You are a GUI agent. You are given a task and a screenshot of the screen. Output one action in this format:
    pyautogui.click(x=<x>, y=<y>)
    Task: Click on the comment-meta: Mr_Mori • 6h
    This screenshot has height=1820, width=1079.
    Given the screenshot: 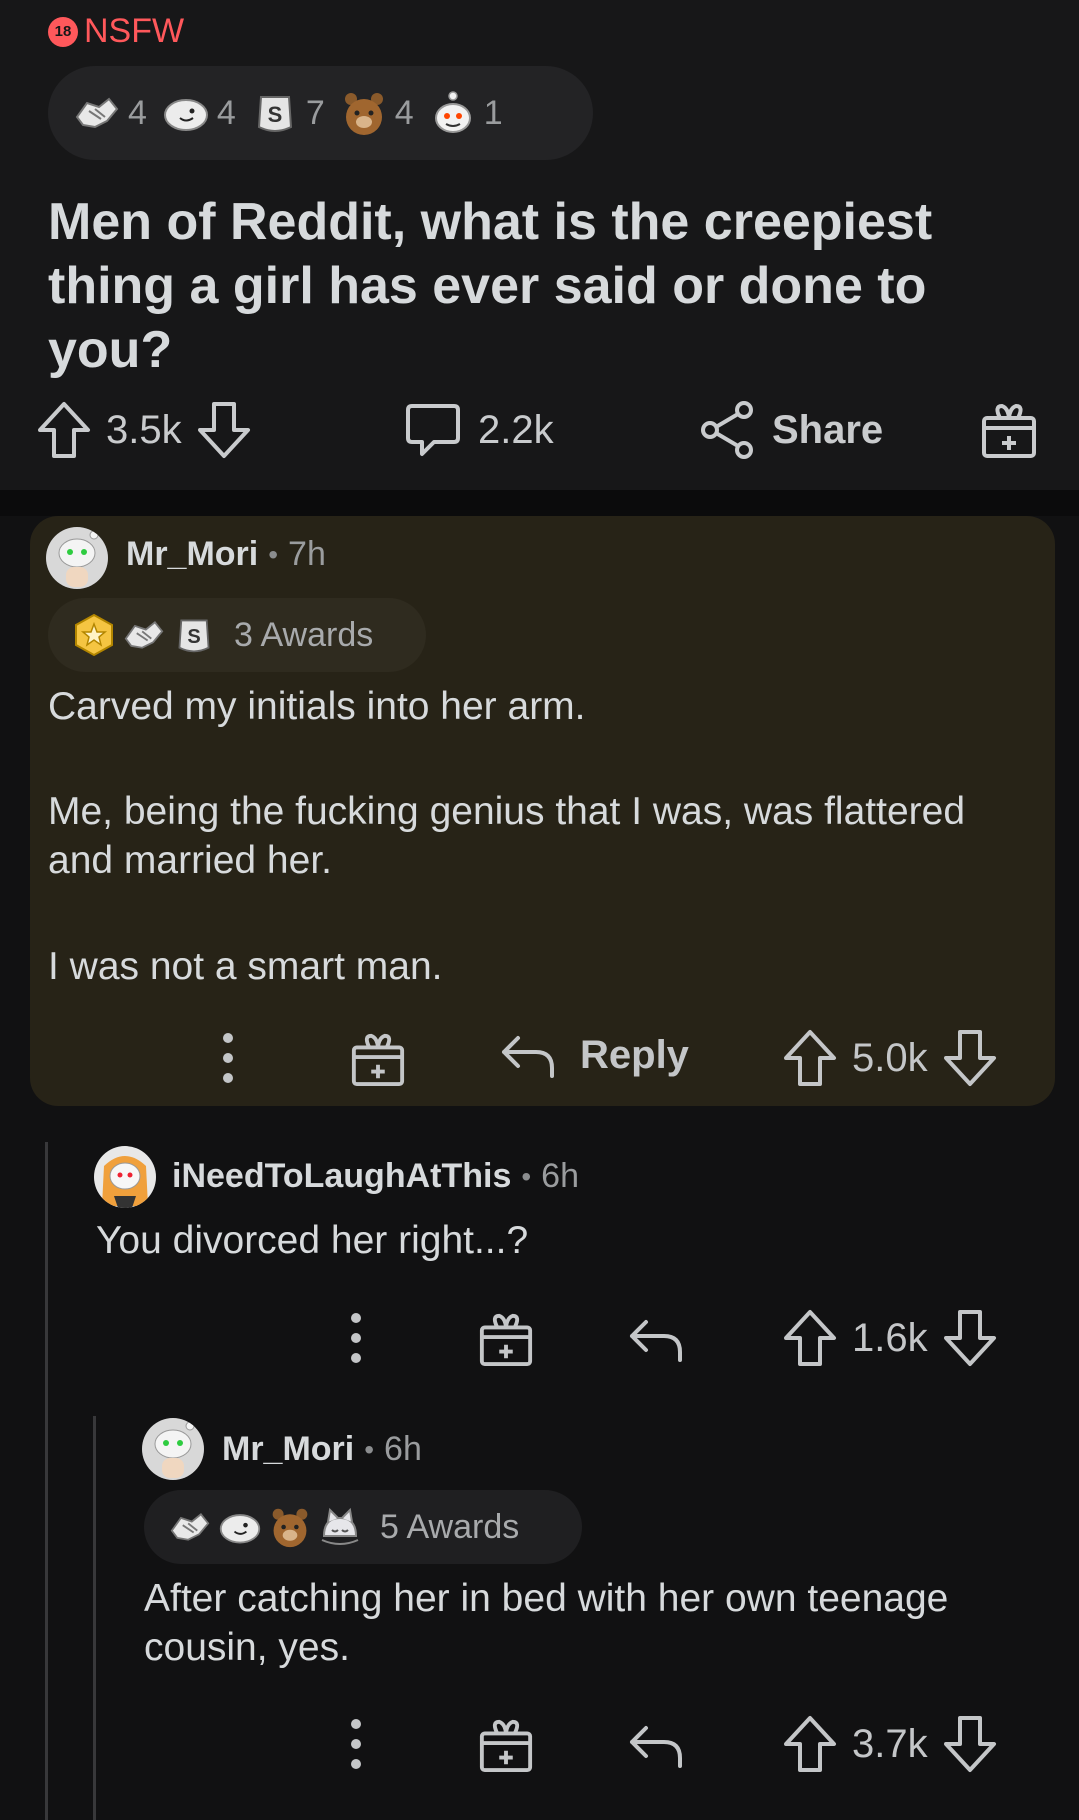 What is the action you would take?
    pyautogui.click(x=322, y=1449)
    